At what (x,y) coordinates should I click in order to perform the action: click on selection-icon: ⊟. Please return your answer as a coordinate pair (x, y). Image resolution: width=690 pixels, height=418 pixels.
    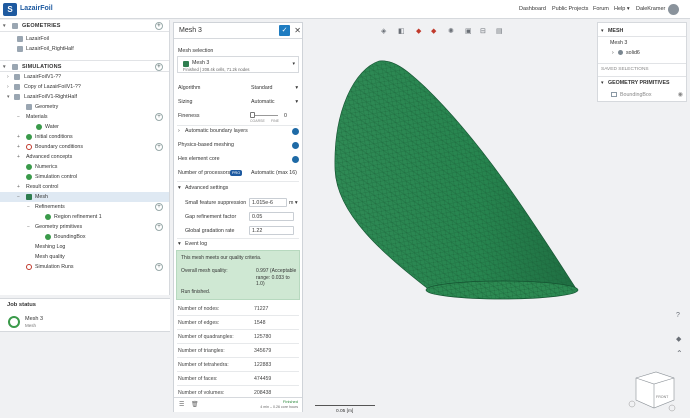
    Looking at the image, I should click on (483, 31).